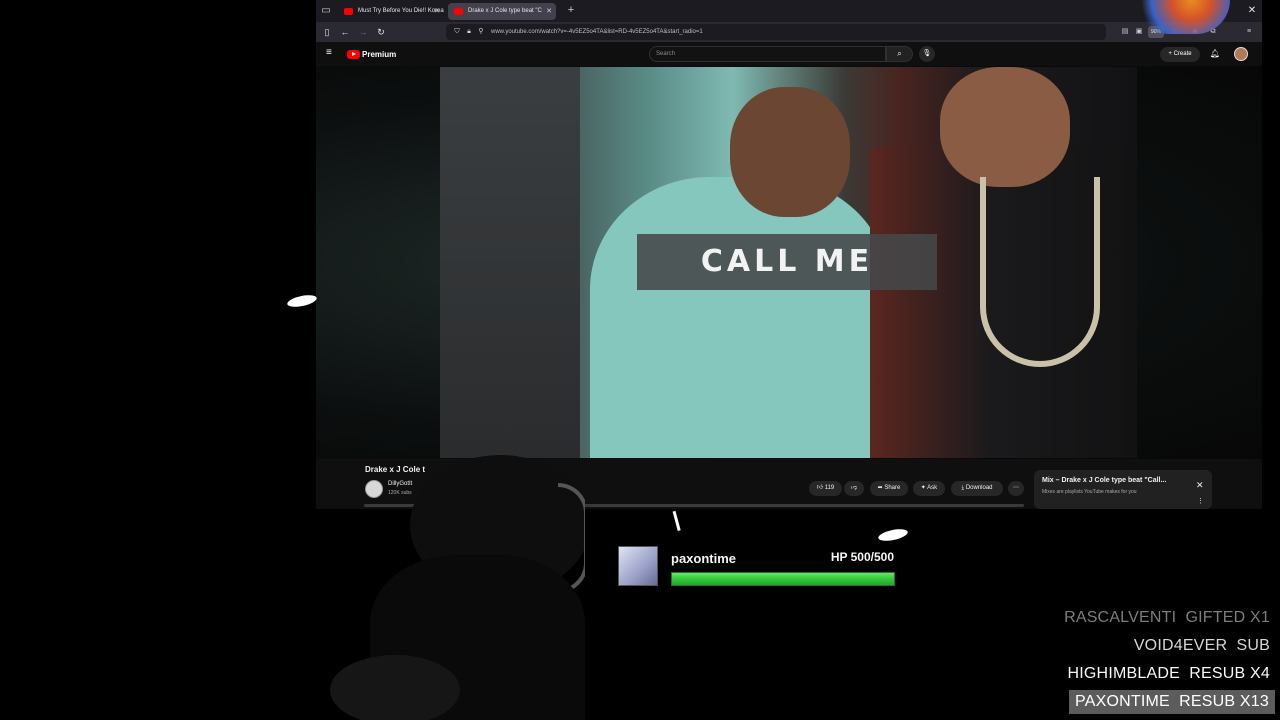  What do you see at coordinates (704, 558) in the screenshot?
I see `hp-player-name: paxontime` at bounding box center [704, 558].